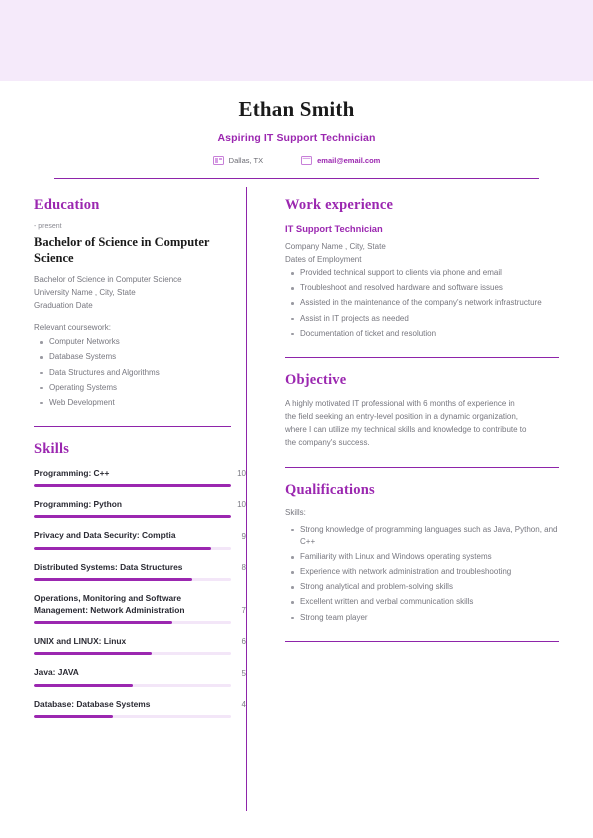 This screenshot has height=838, width=593. I want to click on skill-row: Database: Database Systems 4, so click(140, 708).